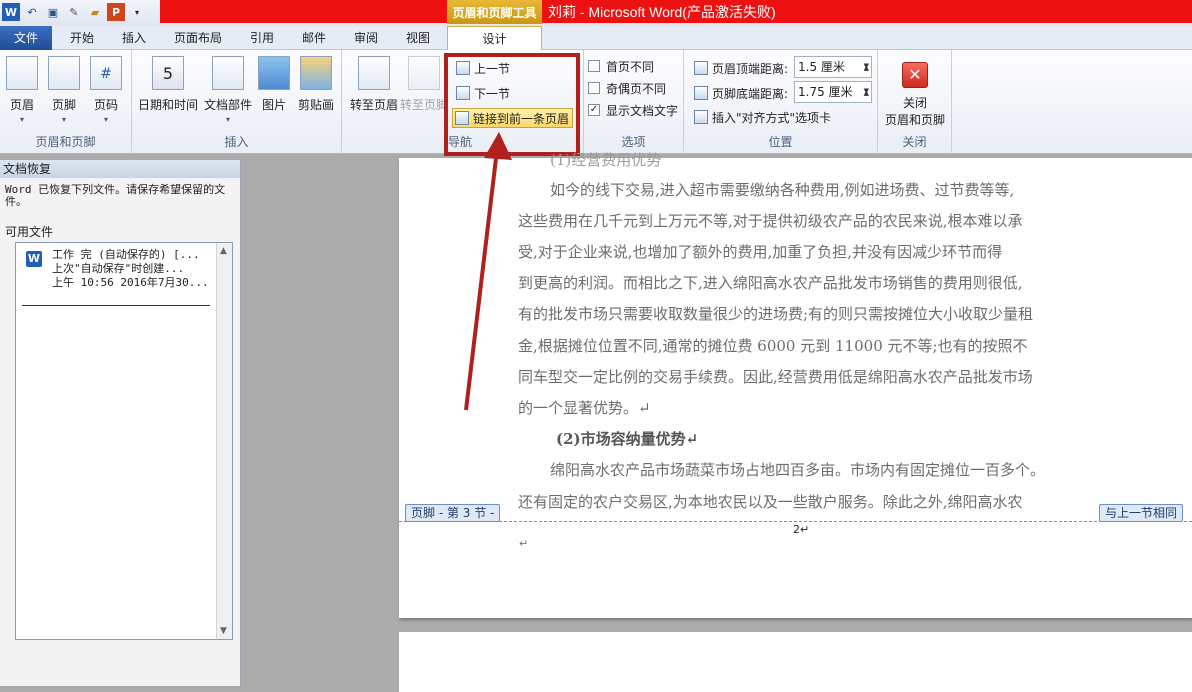  Describe the element at coordinates (64, 73) in the screenshot. I see `footer-icon` at that location.